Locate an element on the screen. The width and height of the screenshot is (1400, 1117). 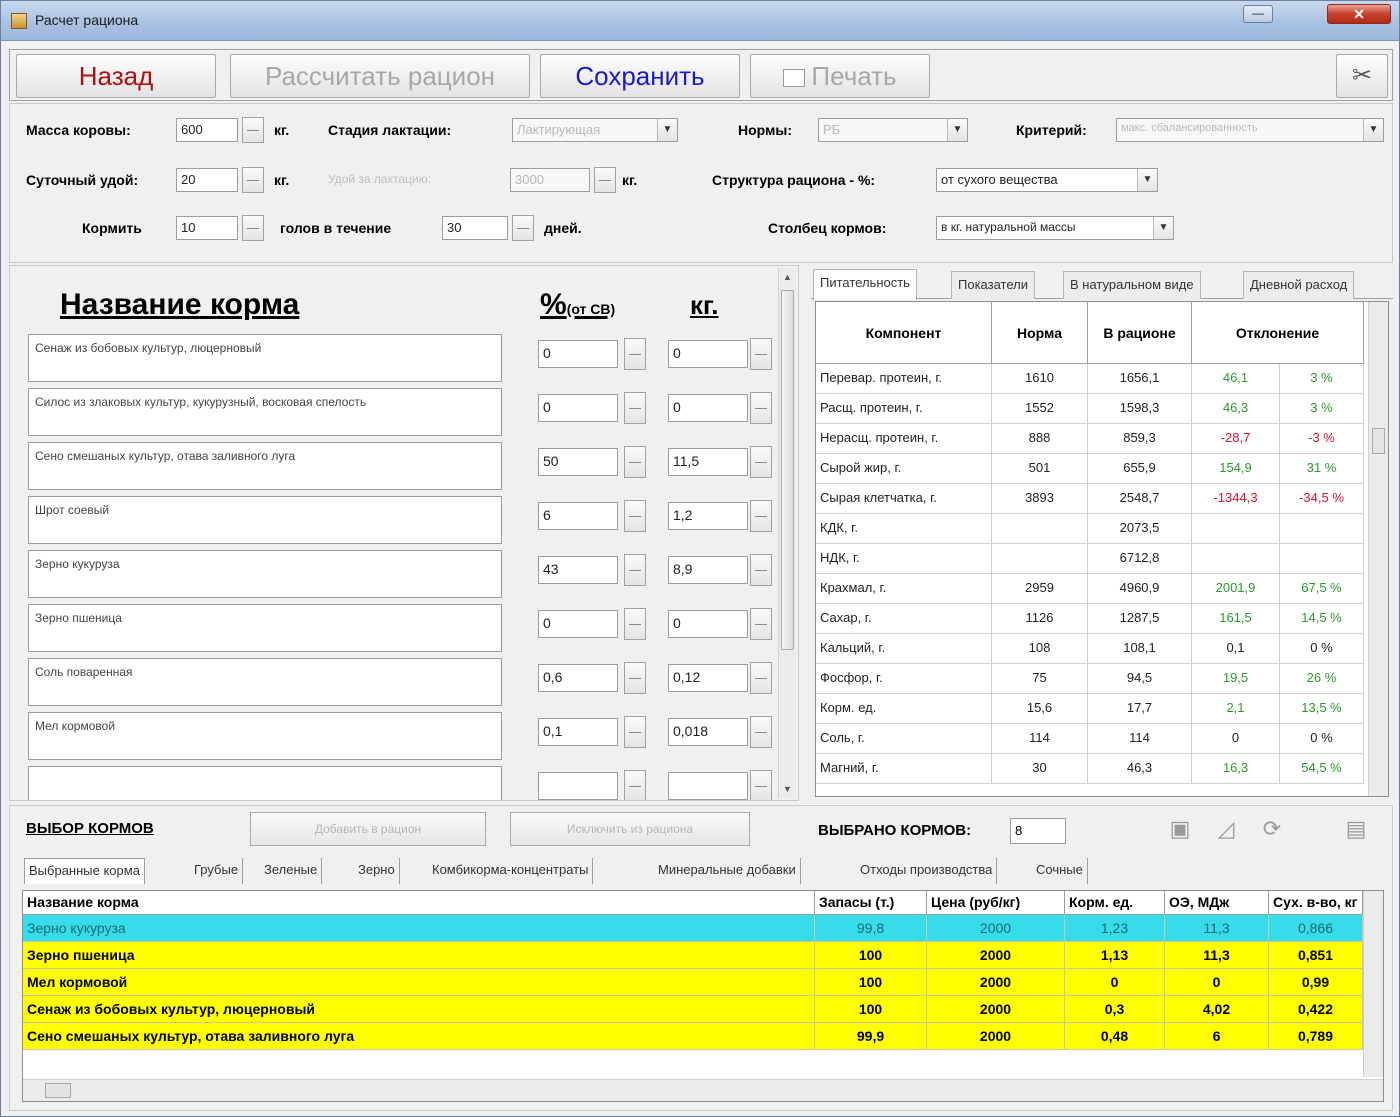
feeds-table-scrollbar is located at coordinates (1373, 984).